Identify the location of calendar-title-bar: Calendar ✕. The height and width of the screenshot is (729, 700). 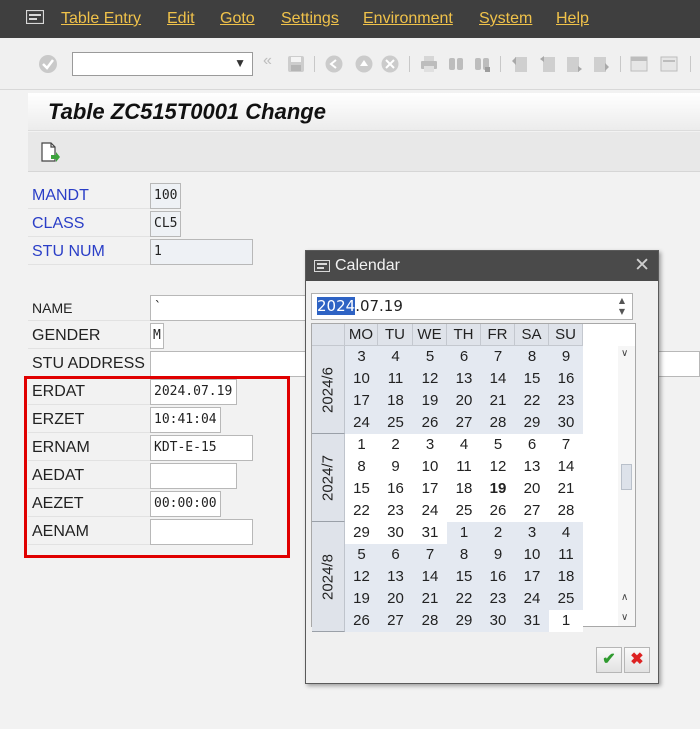
(482, 266).